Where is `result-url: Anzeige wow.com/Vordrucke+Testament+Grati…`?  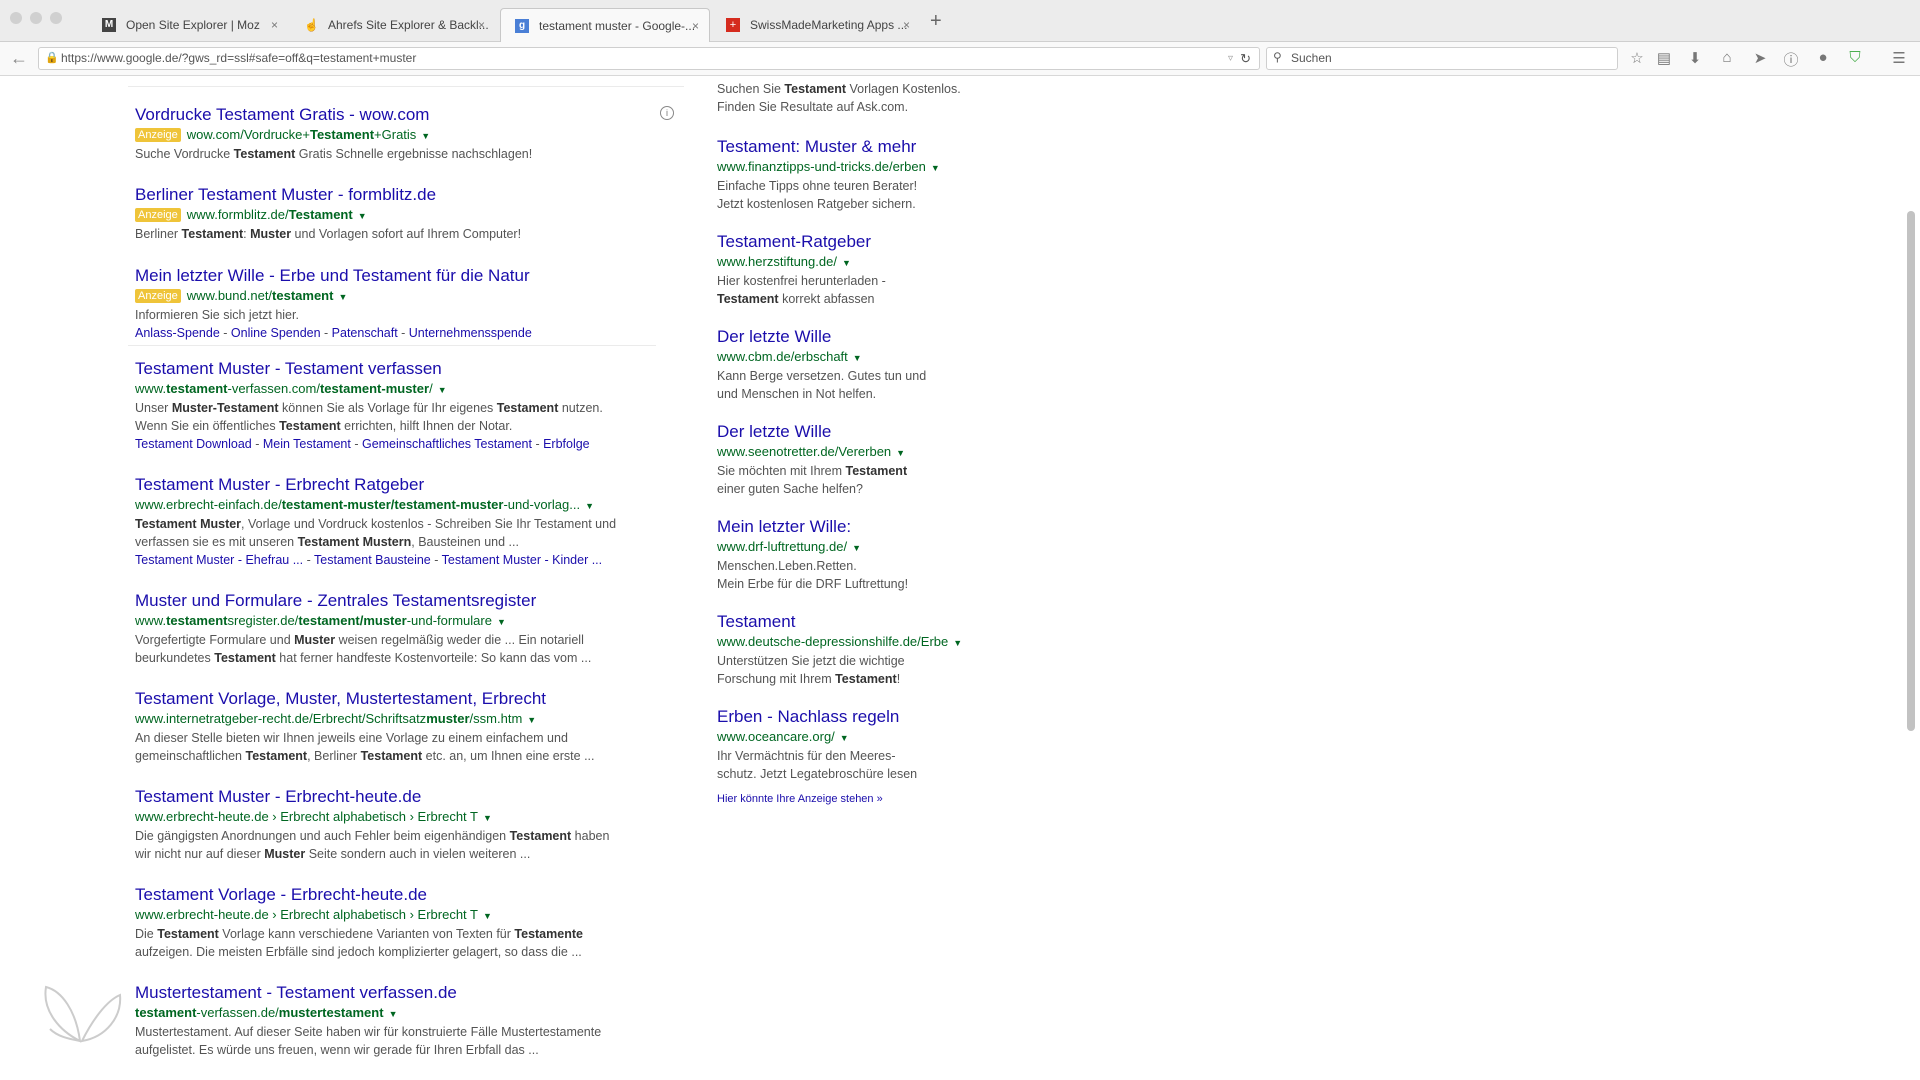
result-url: Anzeige wow.com/Vordrucke+Testament+Grati… is located at coordinates (395, 135).